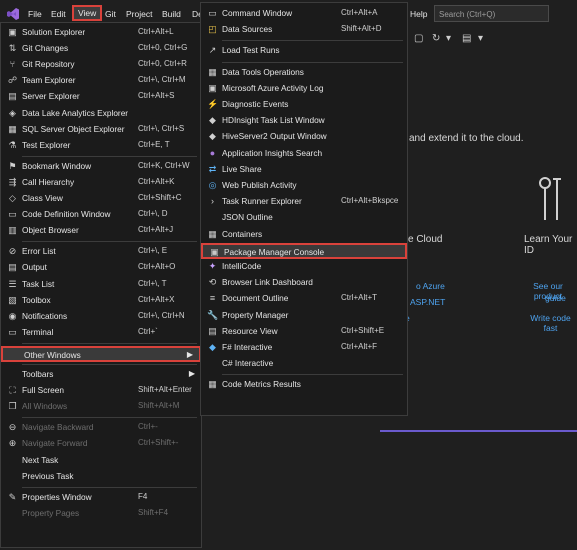 The width and height of the screenshot is (577, 550). What do you see at coordinates (101, 498) in the screenshot?
I see `menu-item-properties-window: ✎ Properties Window F4` at bounding box center [101, 498].